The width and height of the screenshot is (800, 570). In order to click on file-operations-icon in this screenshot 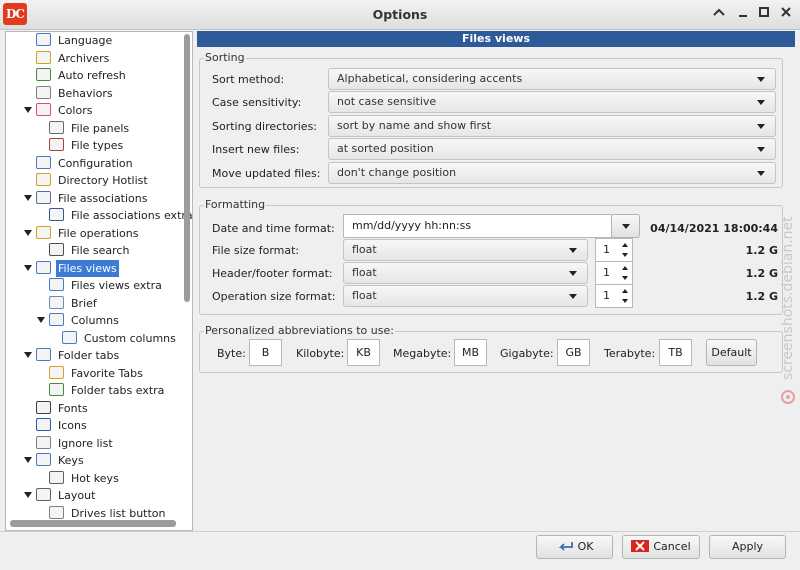, I will do `click(43, 232)`.